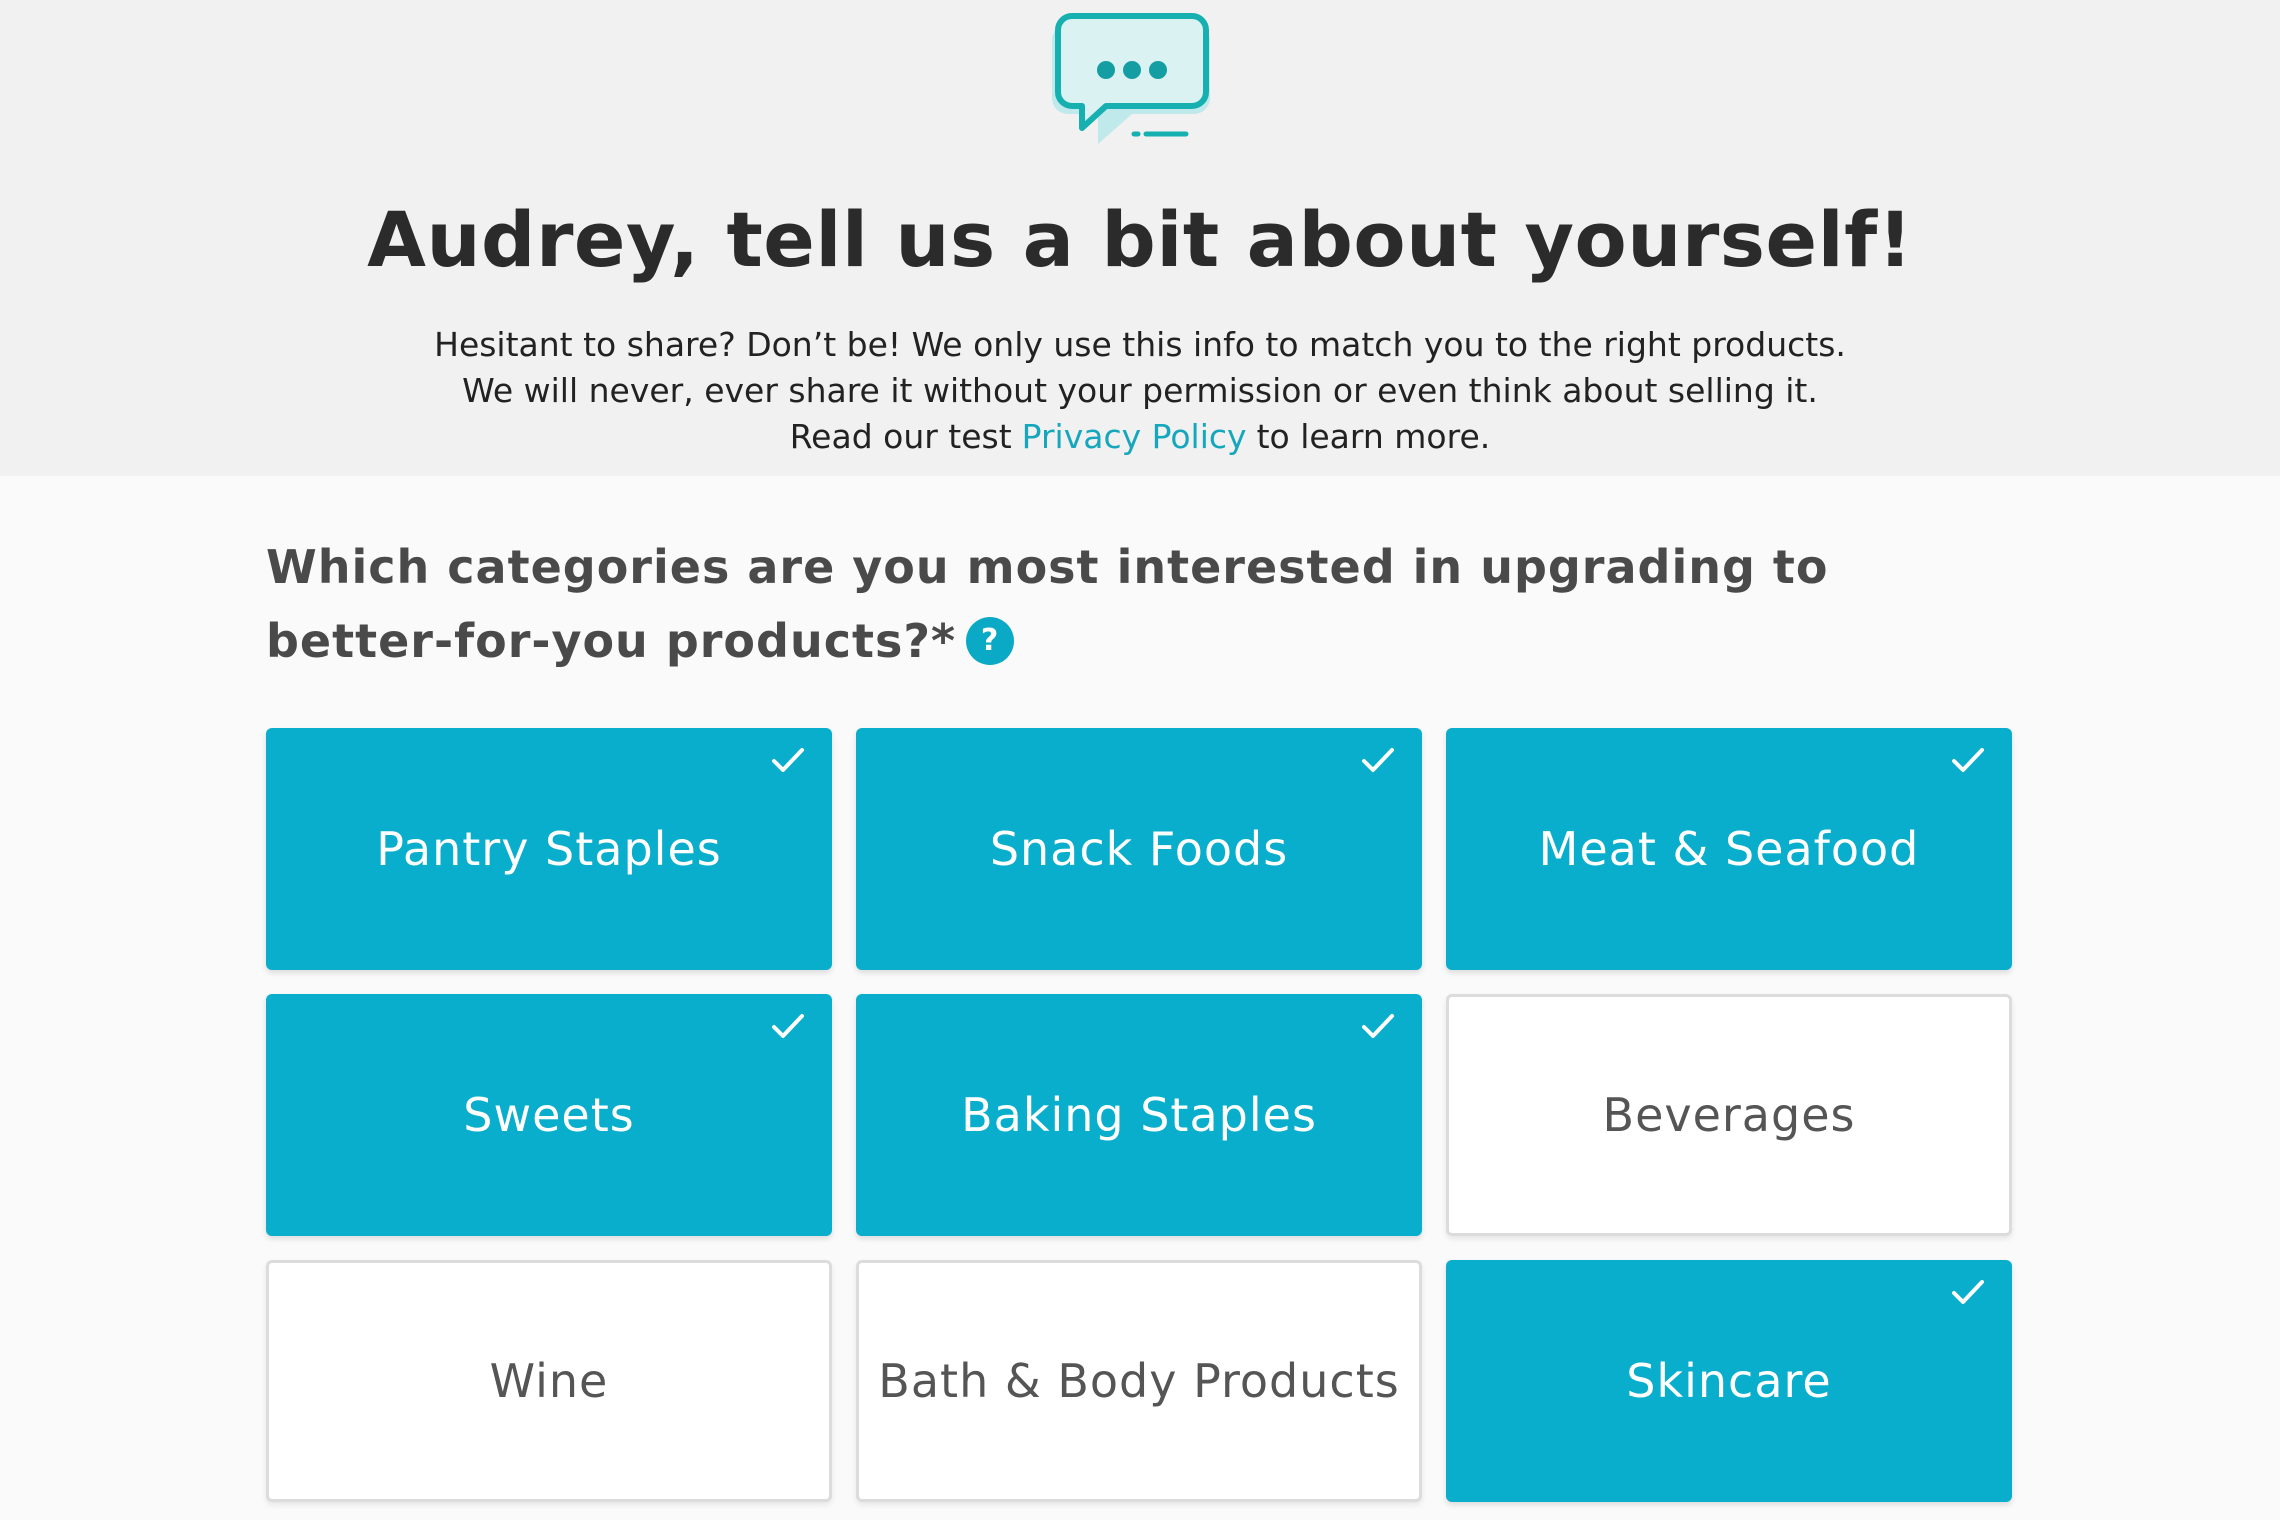  I want to click on intro-line-3-after: to learn more., so click(1373, 436).